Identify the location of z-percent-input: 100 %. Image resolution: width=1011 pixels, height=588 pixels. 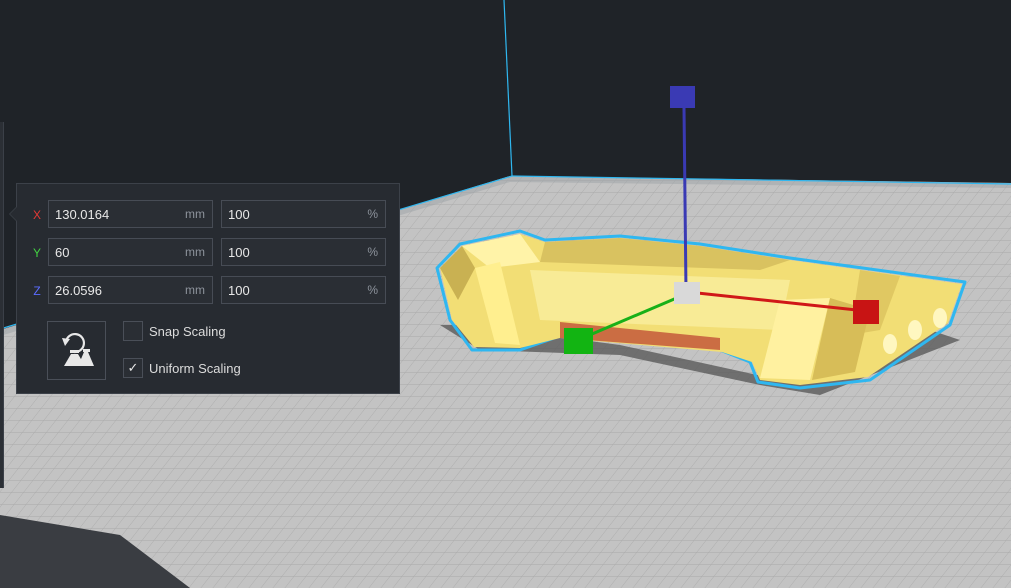
(303, 290).